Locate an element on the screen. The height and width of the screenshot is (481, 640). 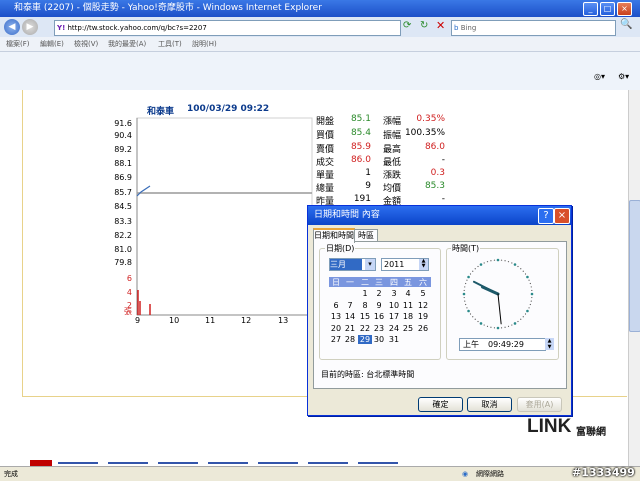
calendar-day: 4 is located at coordinates (408, 293).